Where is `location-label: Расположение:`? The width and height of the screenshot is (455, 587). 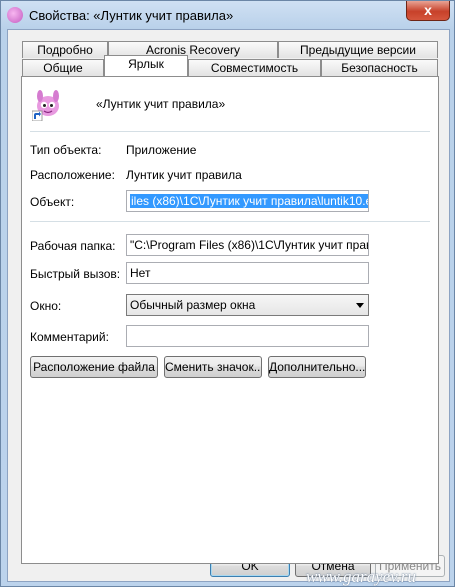
location-label: Расположение: is located at coordinates (72, 175).